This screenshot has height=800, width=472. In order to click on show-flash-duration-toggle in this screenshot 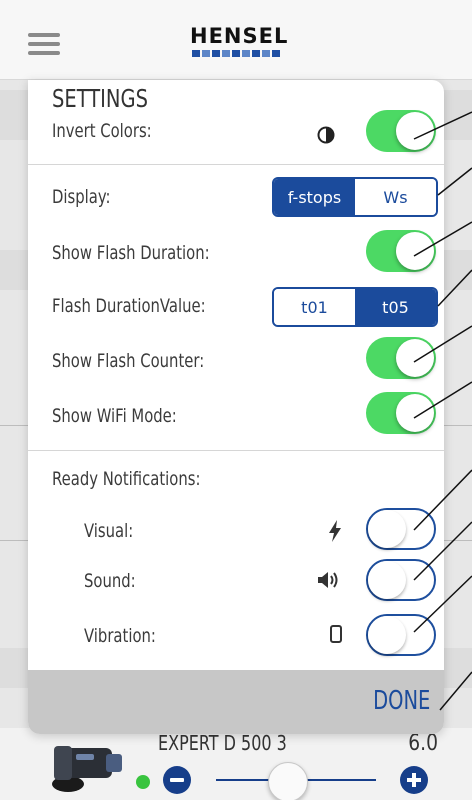, I will do `click(401, 251)`.